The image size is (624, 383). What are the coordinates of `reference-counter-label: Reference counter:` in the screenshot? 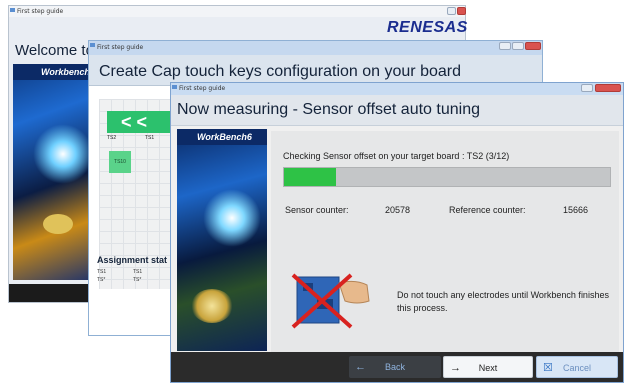 It's located at (487, 210).